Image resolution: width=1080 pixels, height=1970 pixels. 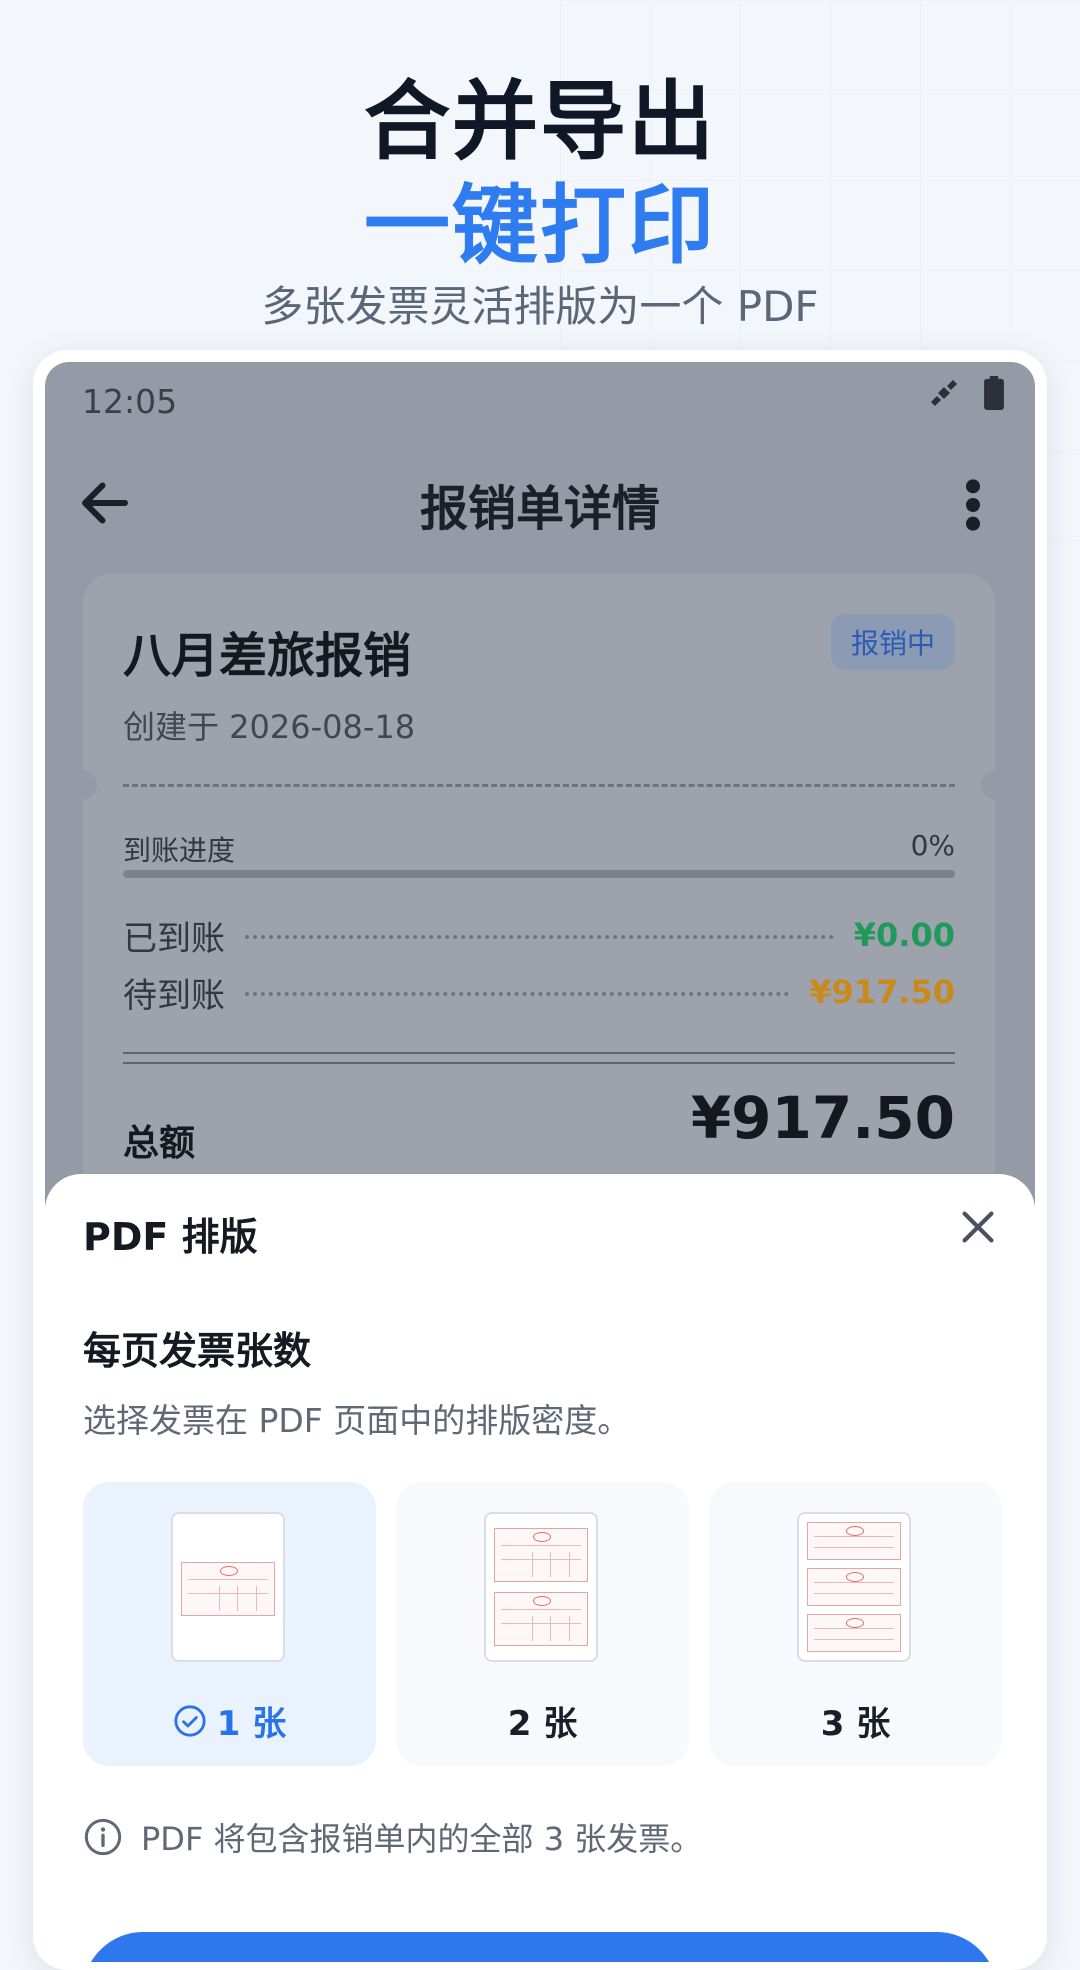 I want to click on report-title: 八月差旅报销, so click(x=267, y=656).